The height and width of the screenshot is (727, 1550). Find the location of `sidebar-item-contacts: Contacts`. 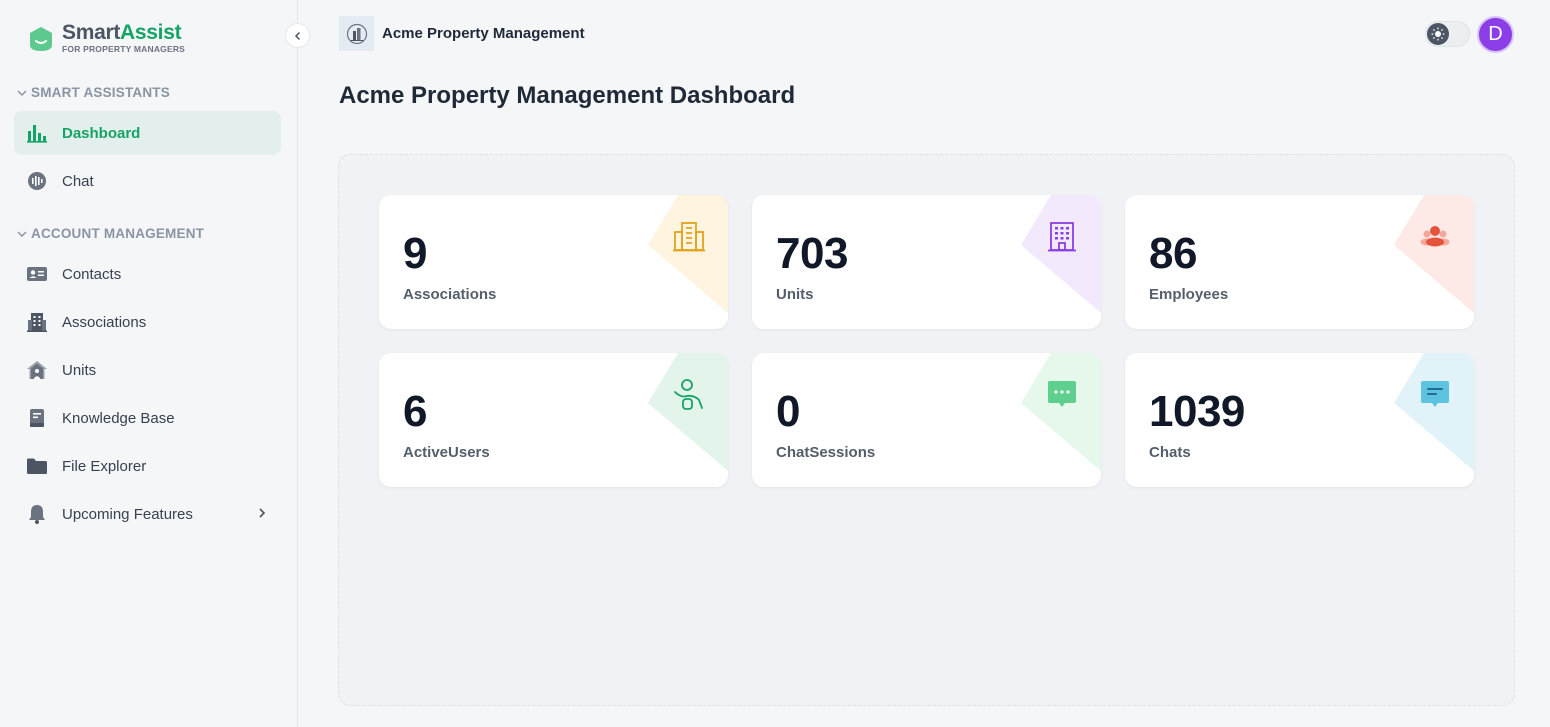

sidebar-item-contacts: Contacts is located at coordinates (147, 274).